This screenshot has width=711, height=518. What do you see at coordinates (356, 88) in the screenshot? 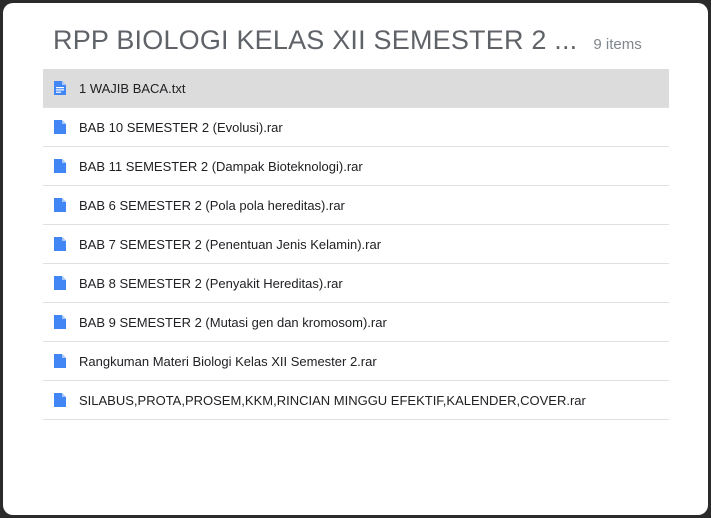
I see `file-row: 1 WAJIB BACA.txt` at bounding box center [356, 88].